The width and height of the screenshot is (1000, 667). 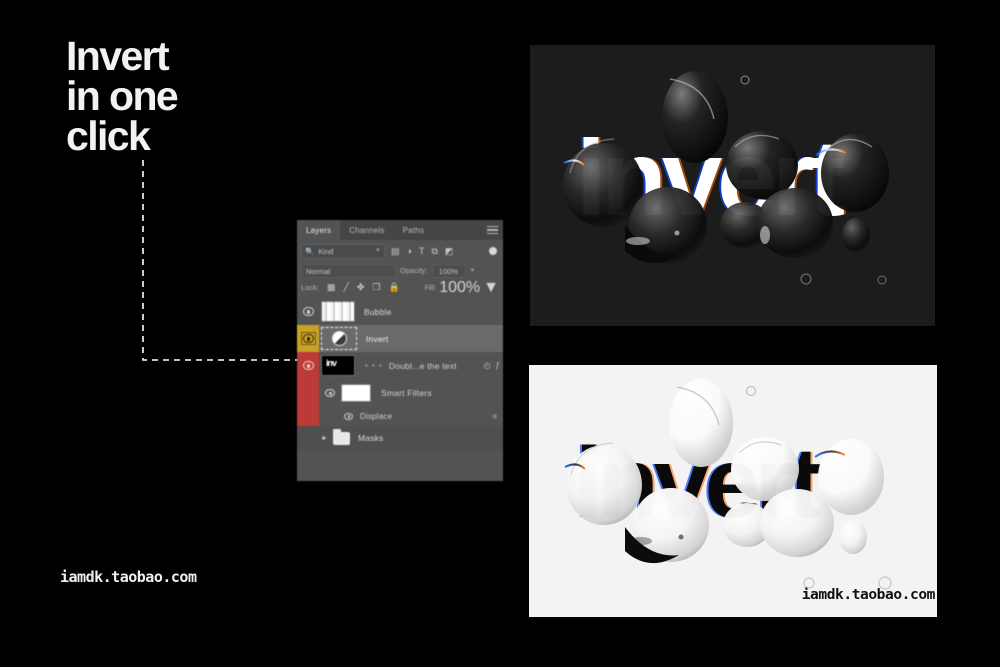 What do you see at coordinates (231, 260) in the screenshot?
I see `callout-connector` at bounding box center [231, 260].